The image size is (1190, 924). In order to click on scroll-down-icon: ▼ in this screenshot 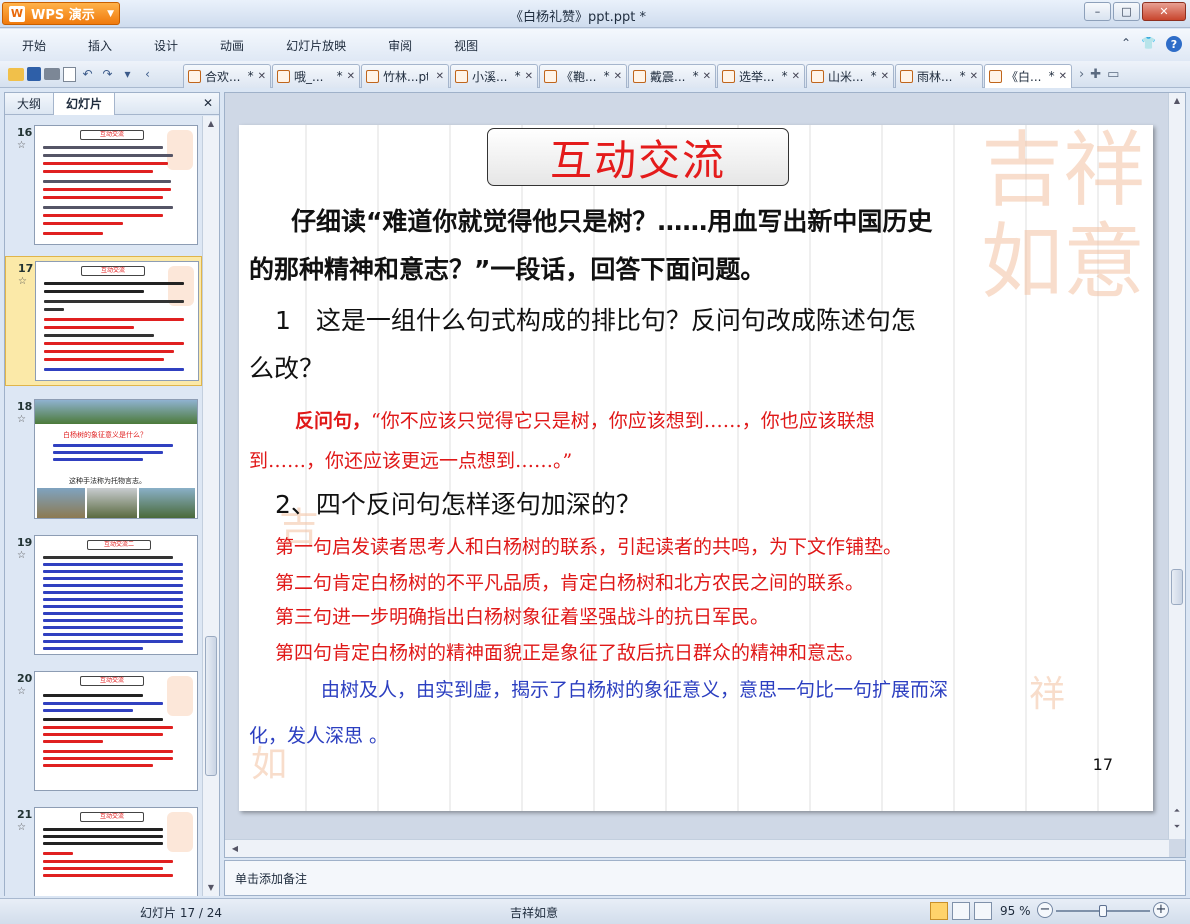, I will do `click(211, 888)`.